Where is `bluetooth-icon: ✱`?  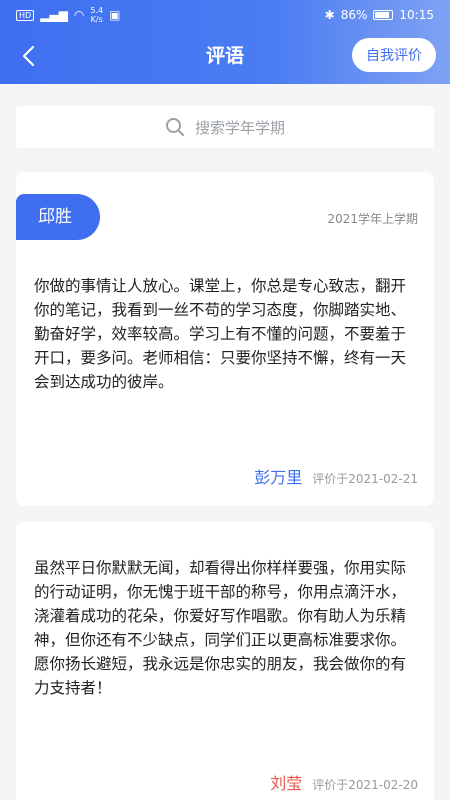
bluetooth-icon: ✱ is located at coordinates (329, 15).